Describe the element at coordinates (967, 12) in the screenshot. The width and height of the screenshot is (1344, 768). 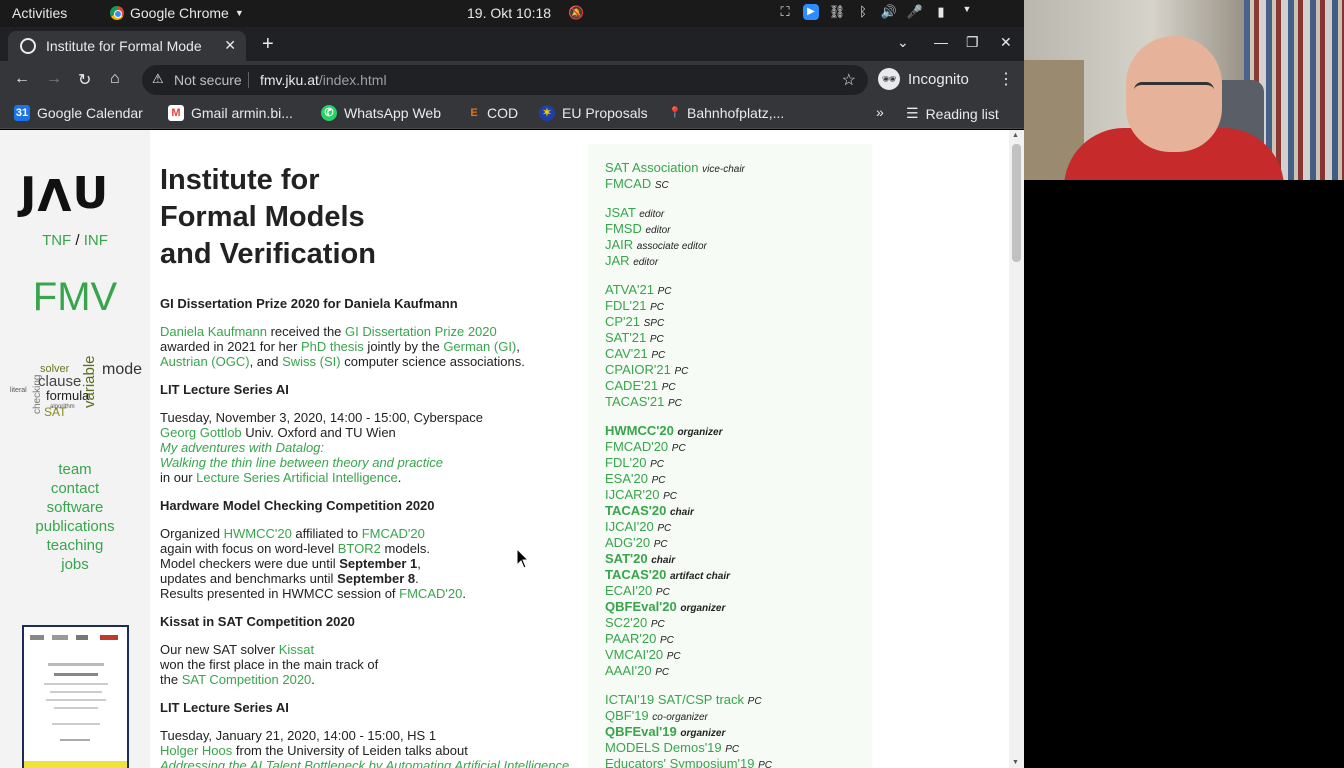
I see `chevron-down-icon: ▼` at that location.